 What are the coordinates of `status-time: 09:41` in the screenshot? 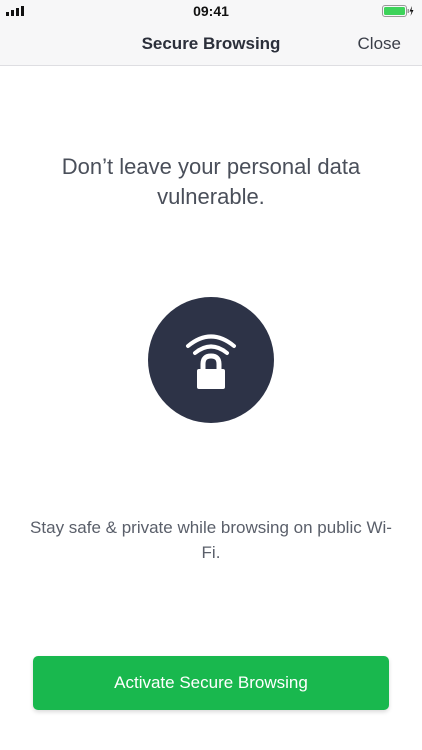 It's located at (211, 11).